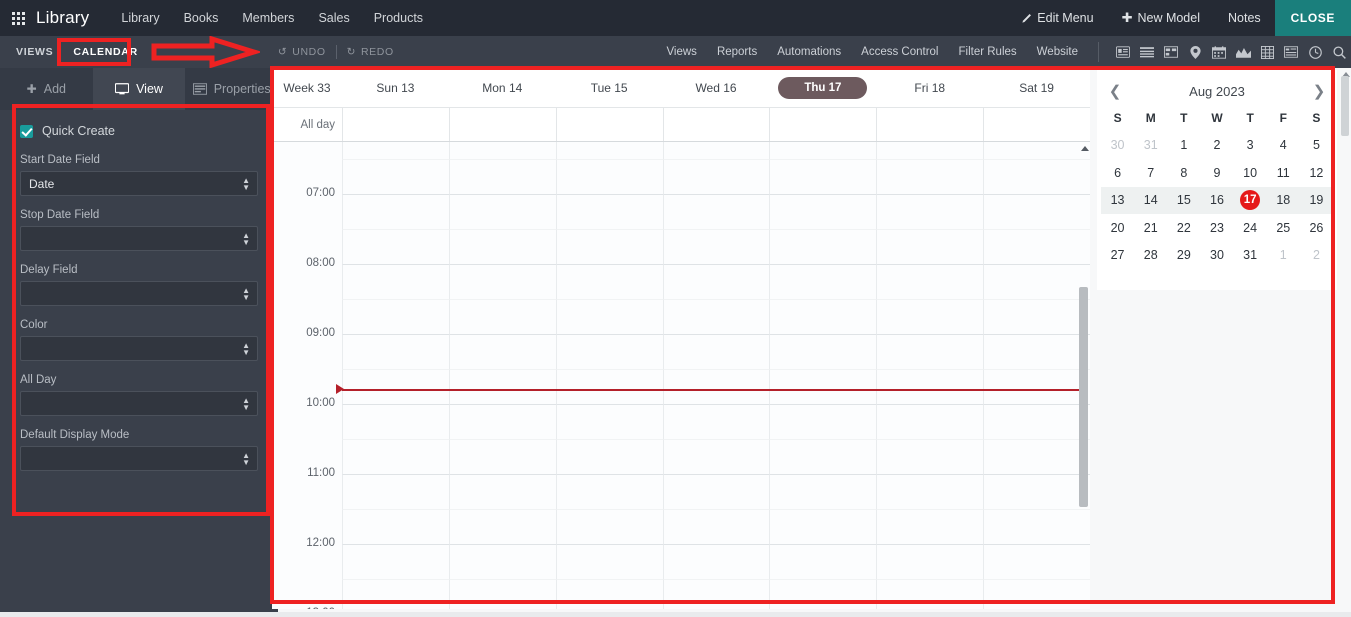 This screenshot has width=1351, height=617. Describe the element at coordinates (140, 18) in the screenshot. I see `top-menu-item-library: Library` at that location.